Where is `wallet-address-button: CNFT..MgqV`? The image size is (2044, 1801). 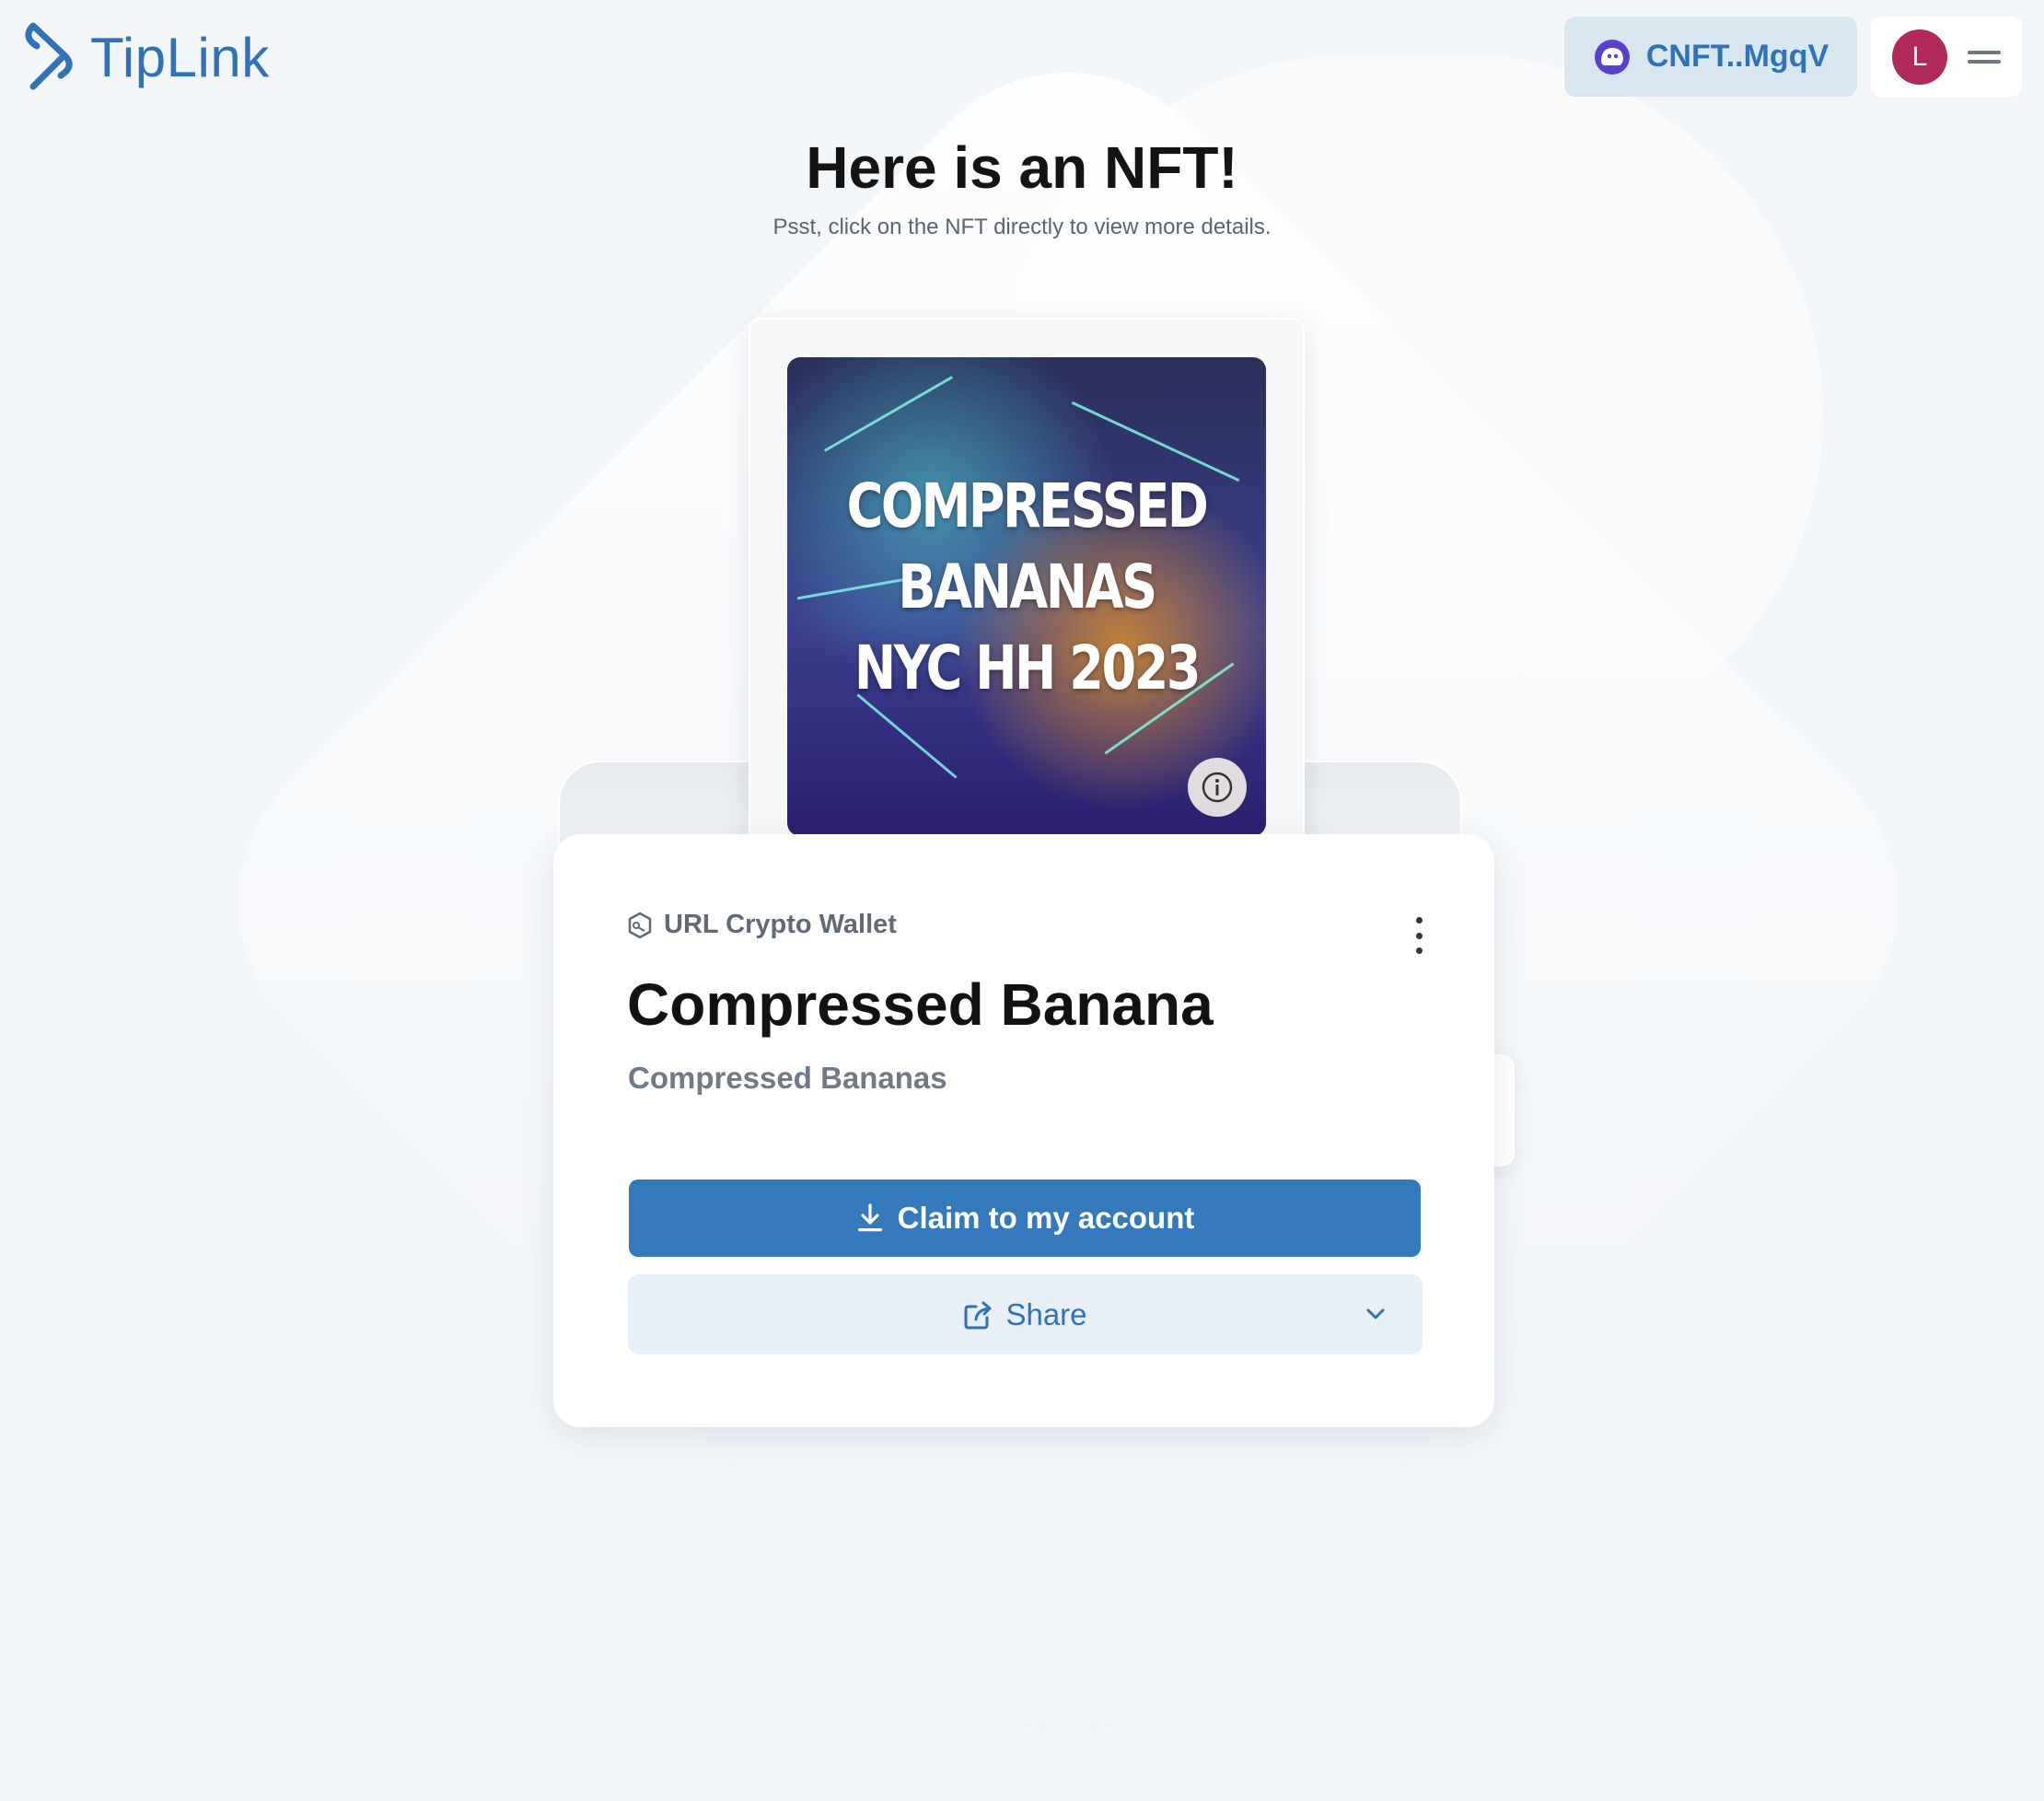
wallet-address-button: CNFT..MgqV is located at coordinates (1710, 57).